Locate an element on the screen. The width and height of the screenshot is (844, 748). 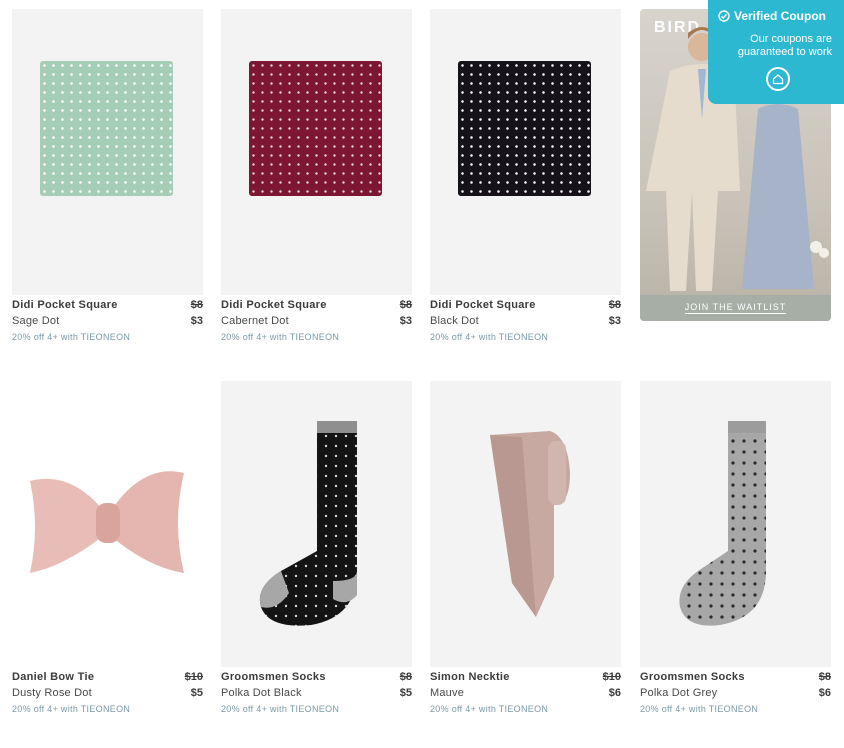
product-variant: Polka Dot Black is located at coordinates (261, 693).